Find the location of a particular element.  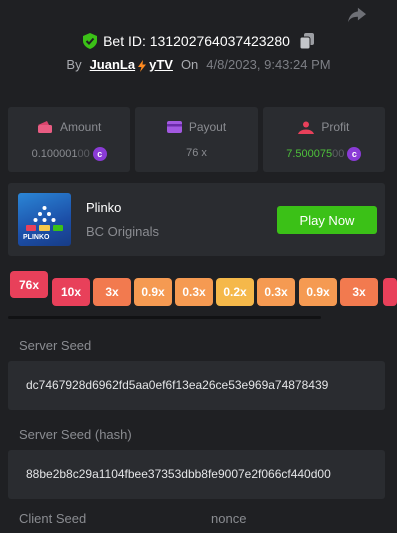

amount-value-trailing: 00 is located at coordinates (83, 154).